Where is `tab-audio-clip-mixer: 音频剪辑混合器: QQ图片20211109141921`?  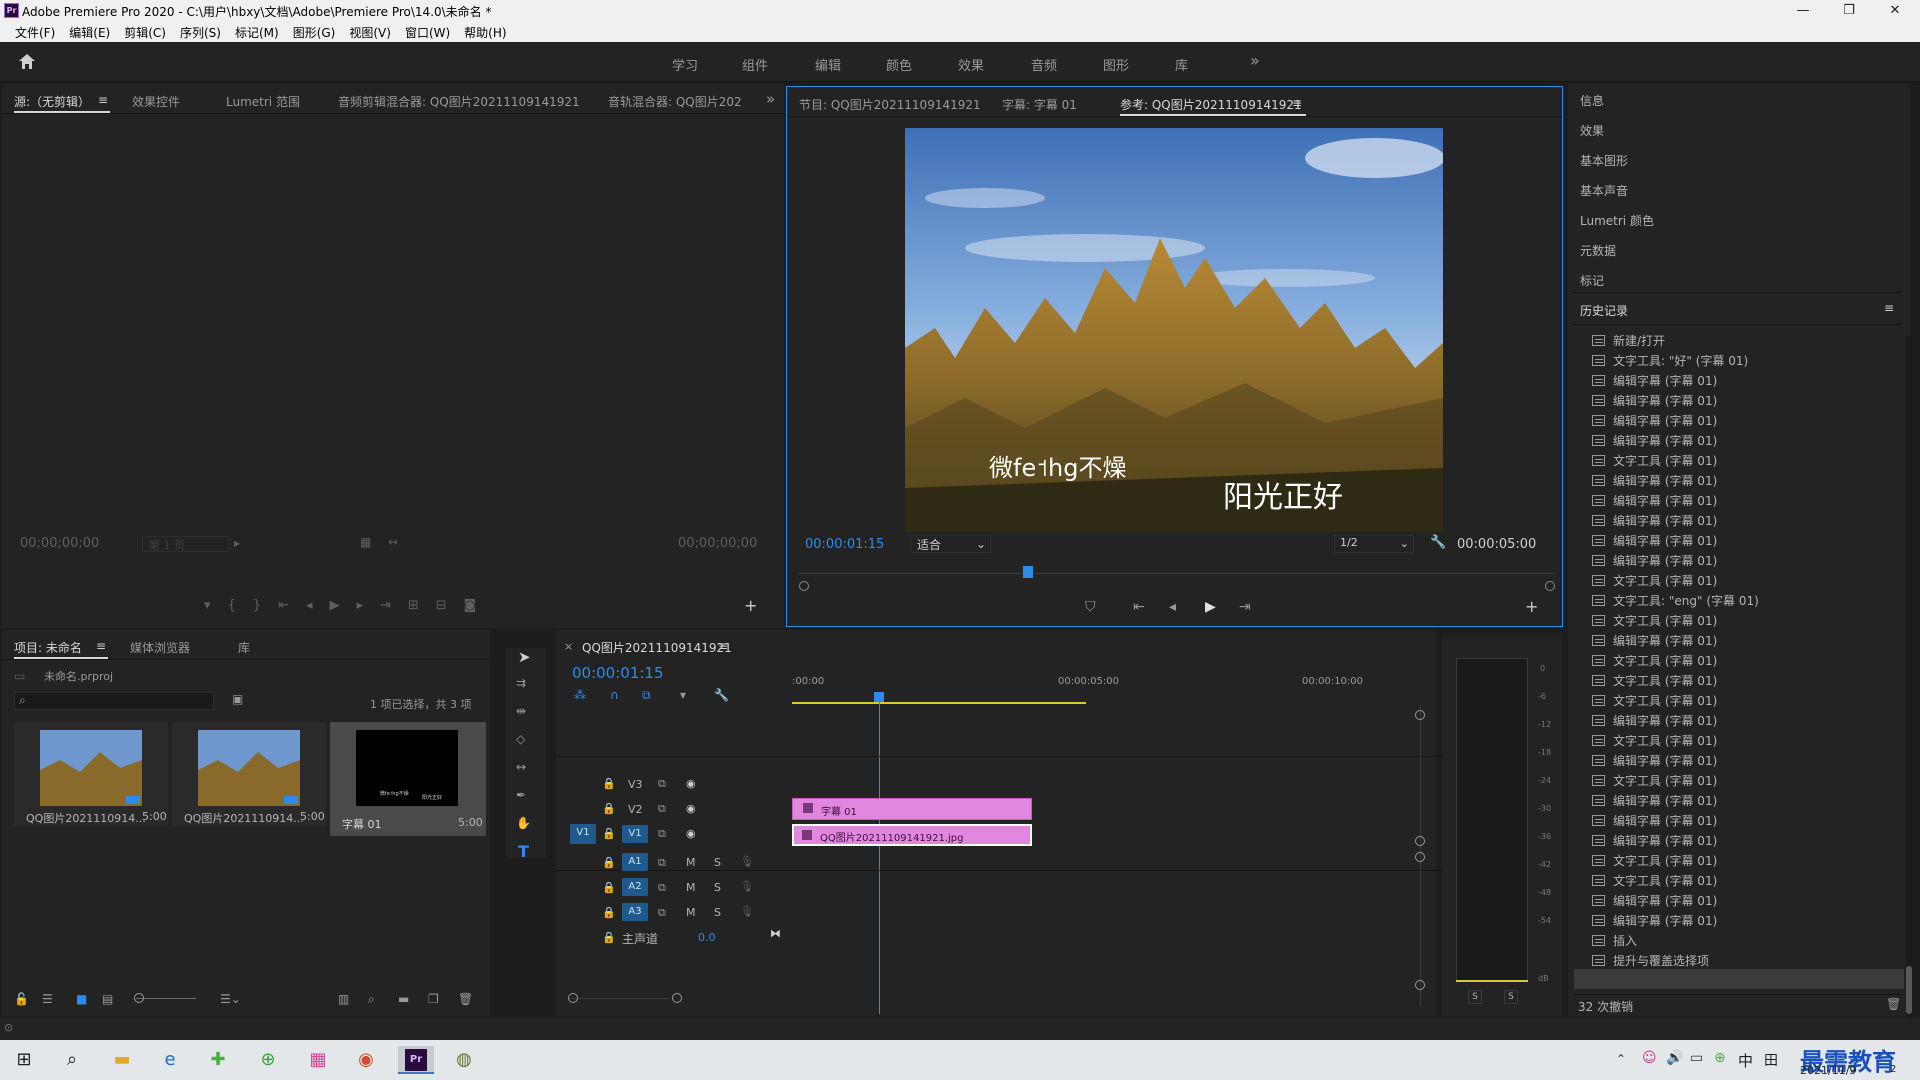
tab-audio-clip-mixer: 音频剪辑混合器: QQ图片20211109141921 is located at coordinates (459, 101).